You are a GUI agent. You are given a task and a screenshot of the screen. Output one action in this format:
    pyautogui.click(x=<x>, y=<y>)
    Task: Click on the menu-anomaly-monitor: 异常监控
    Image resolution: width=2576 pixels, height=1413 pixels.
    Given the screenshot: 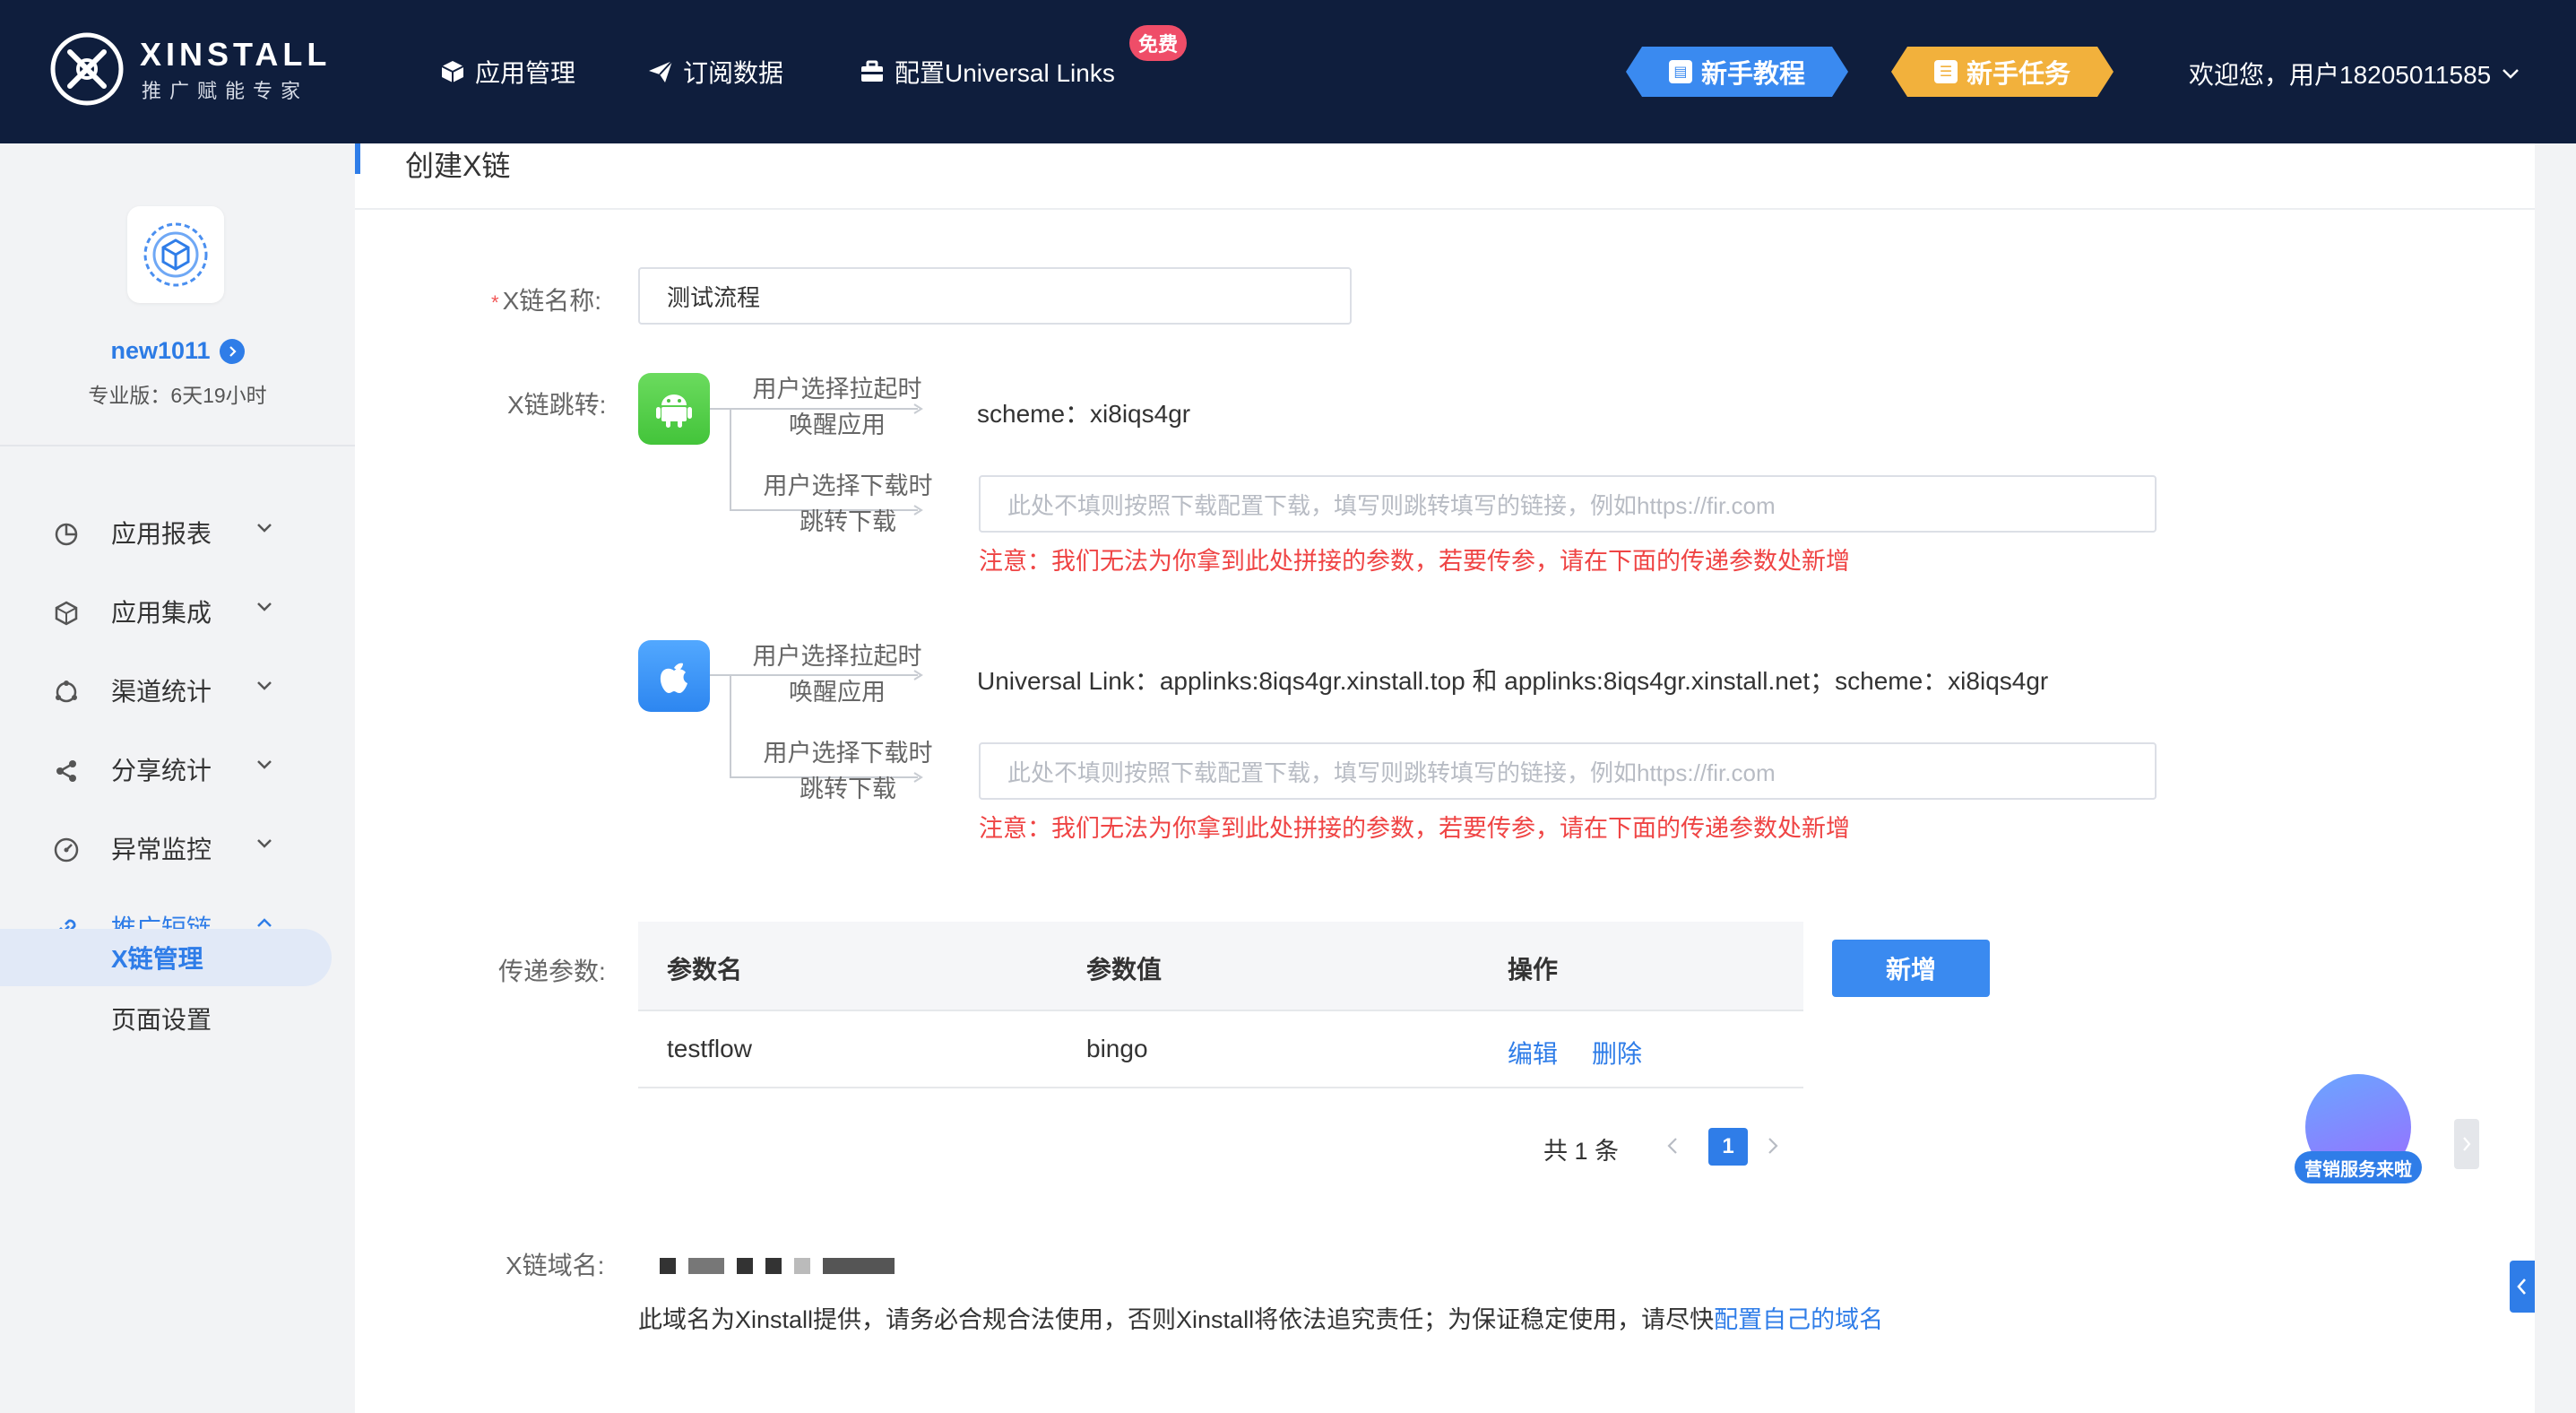 What is the action you would take?
    pyautogui.click(x=177, y=848)
    